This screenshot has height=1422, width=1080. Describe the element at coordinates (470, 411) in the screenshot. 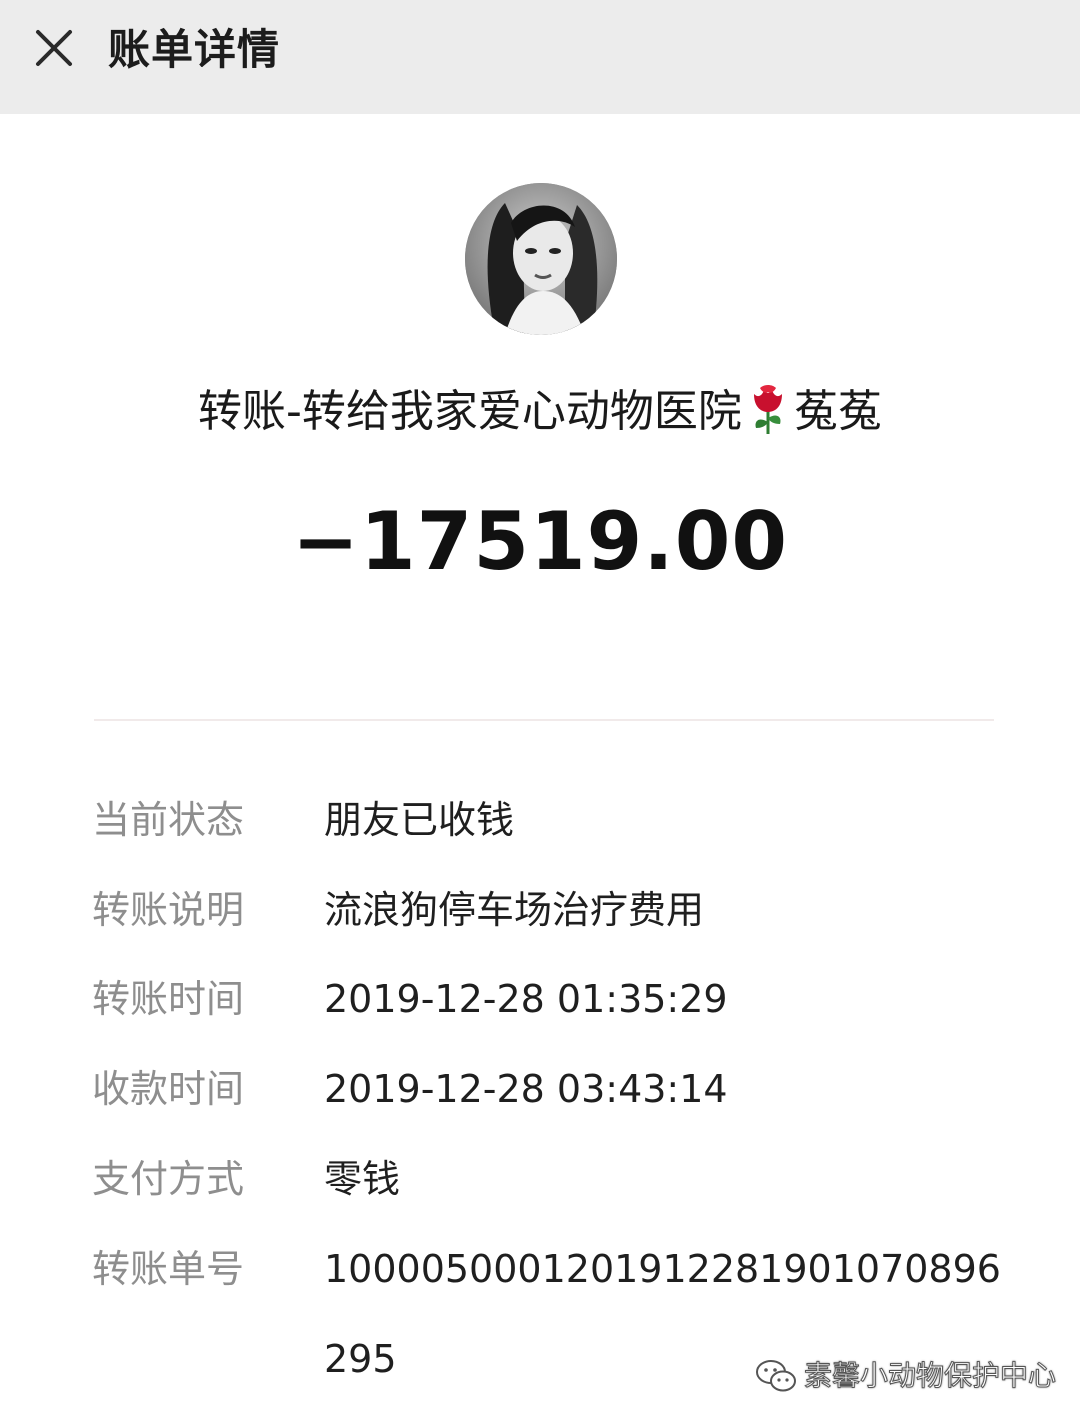

I see `payee-name-prefix: 转账-转给我家爱心动物医院` at that location.